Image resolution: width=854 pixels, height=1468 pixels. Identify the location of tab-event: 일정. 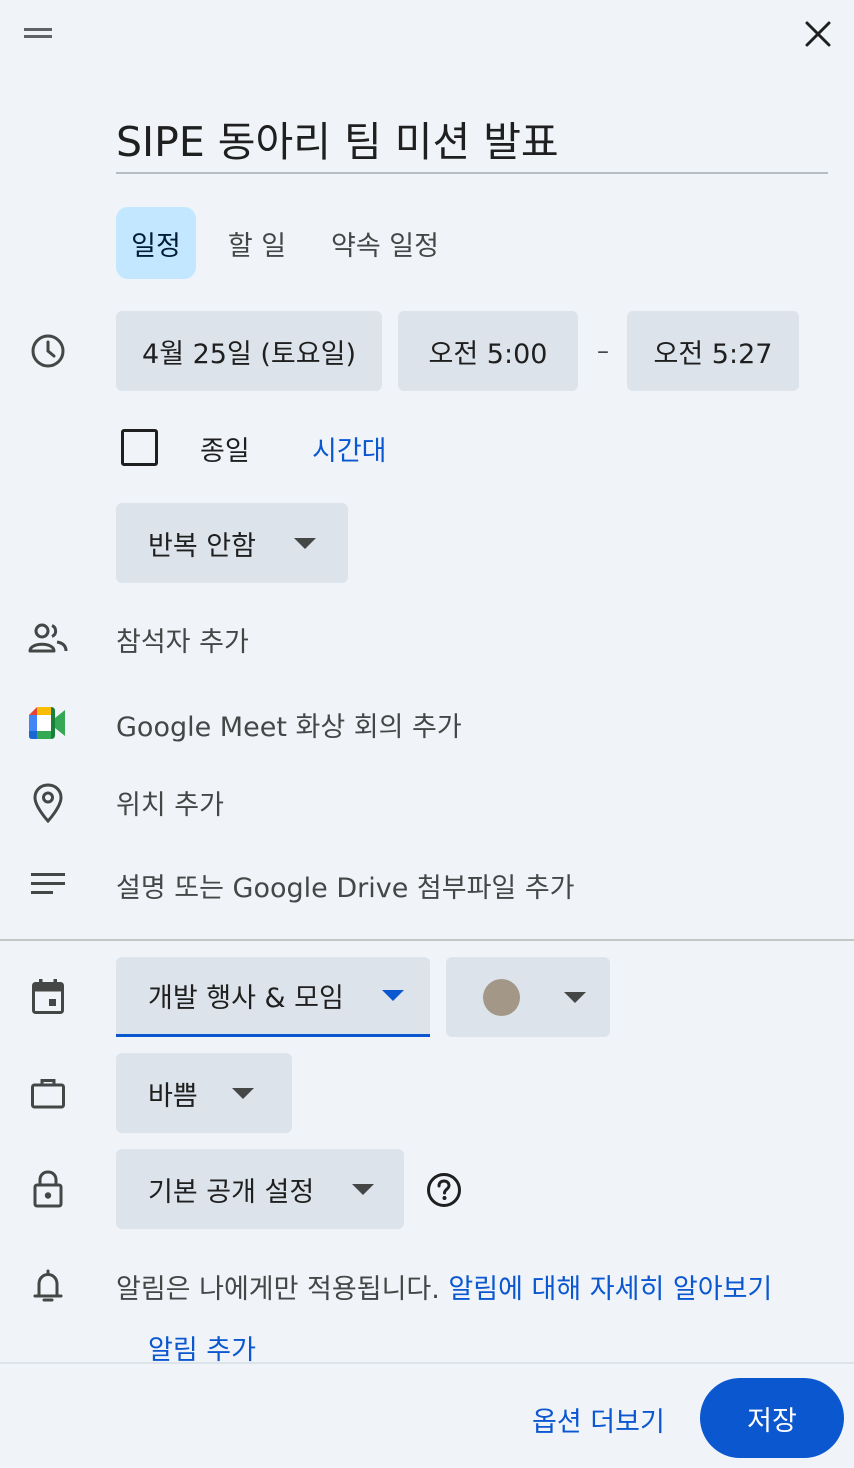
(156, 243).